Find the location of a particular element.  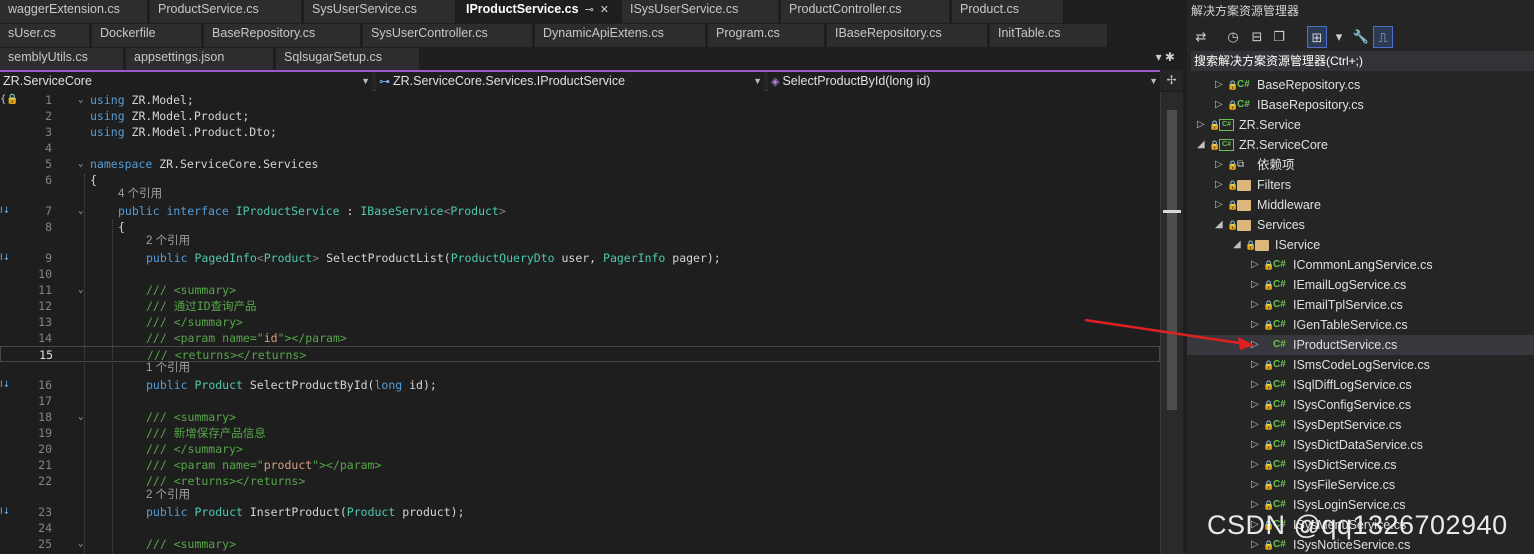

tree-item: ▷ 🔒 C# ISysDictDataService.cs is located at coordinates (1360, 445).